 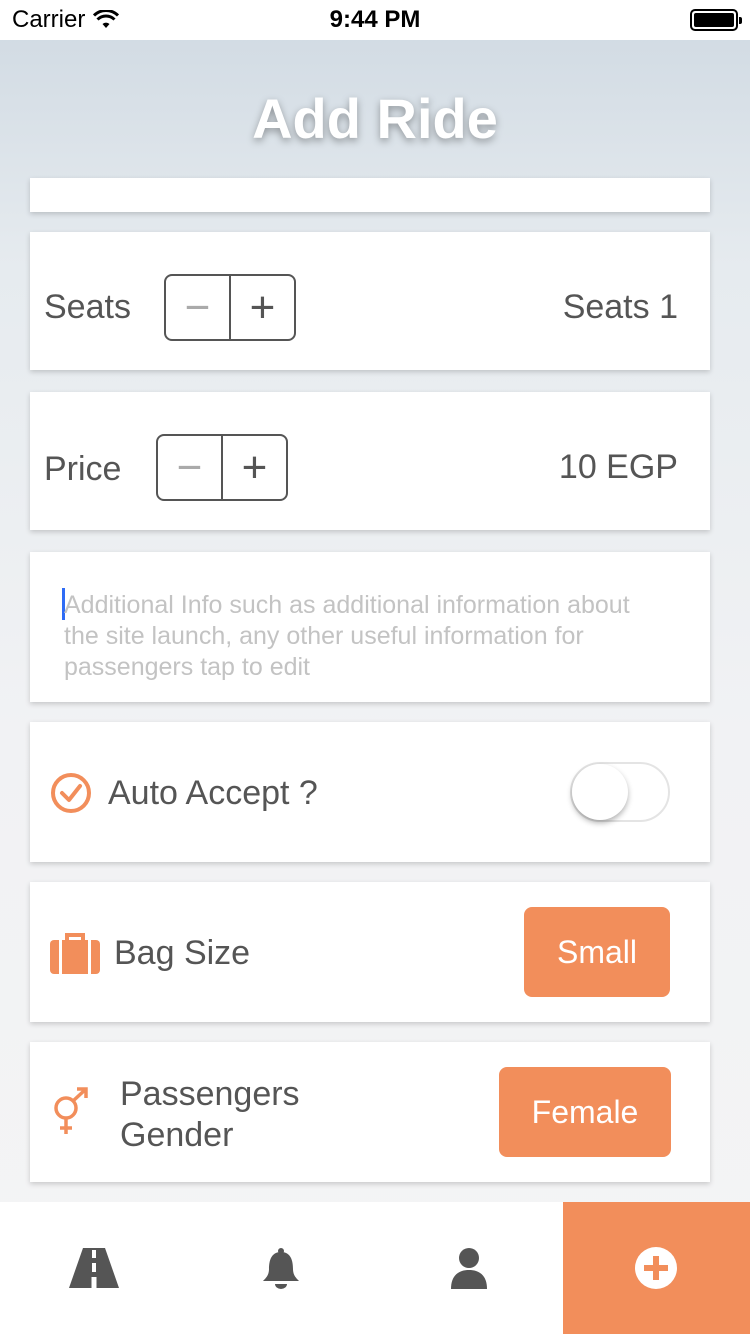 I want to click on passengers-gender-card: Passengers Gender Female, so click(x=370, y=1112).